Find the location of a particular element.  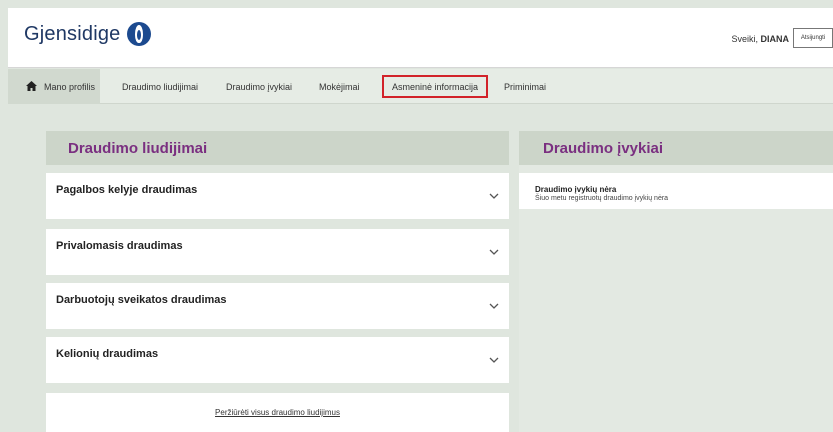

policy-card-kelioniu: Kelionių draudimas is located at coordinates (277, 360).